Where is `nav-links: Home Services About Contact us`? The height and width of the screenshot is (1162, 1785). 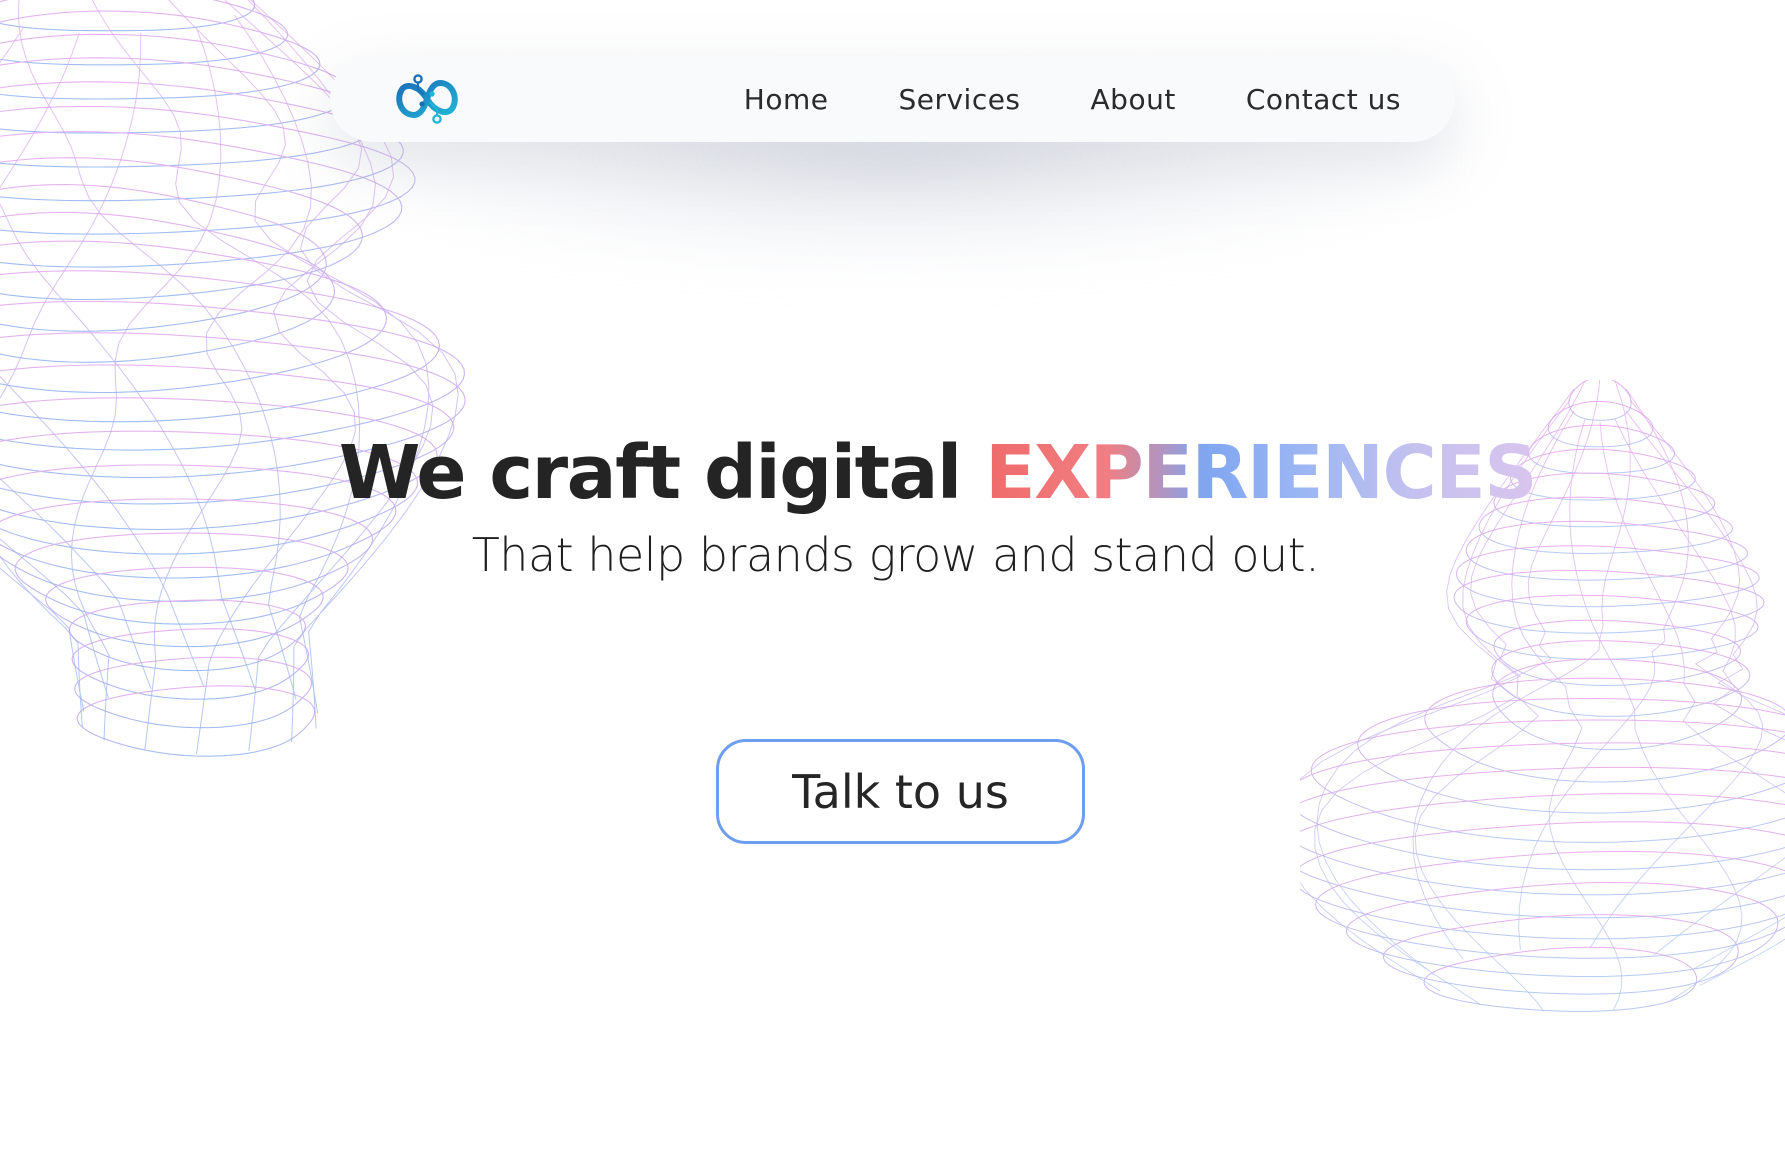
nav-links: Home Services About Contact us is located at coordinates (1072, 99).